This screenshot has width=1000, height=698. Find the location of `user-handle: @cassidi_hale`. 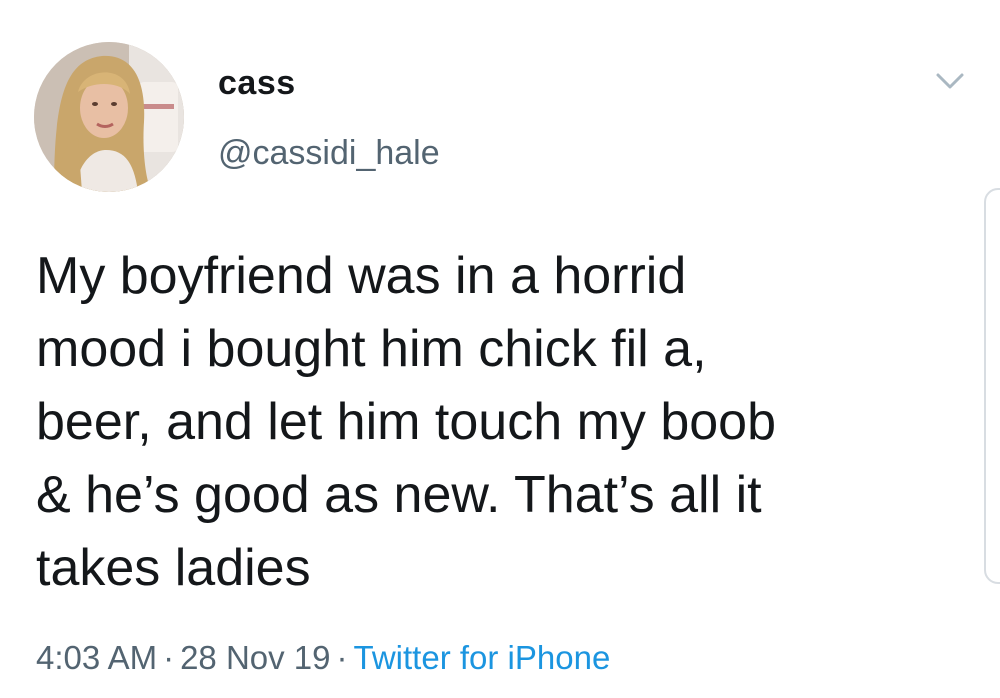

user-handle: @cassidi_hale is located at coordinates (329, 153).